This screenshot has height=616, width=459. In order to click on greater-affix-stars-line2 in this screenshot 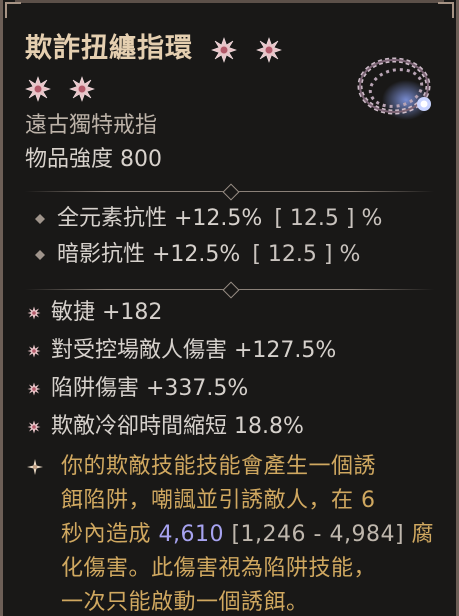, I will do `click(56, 88)`.